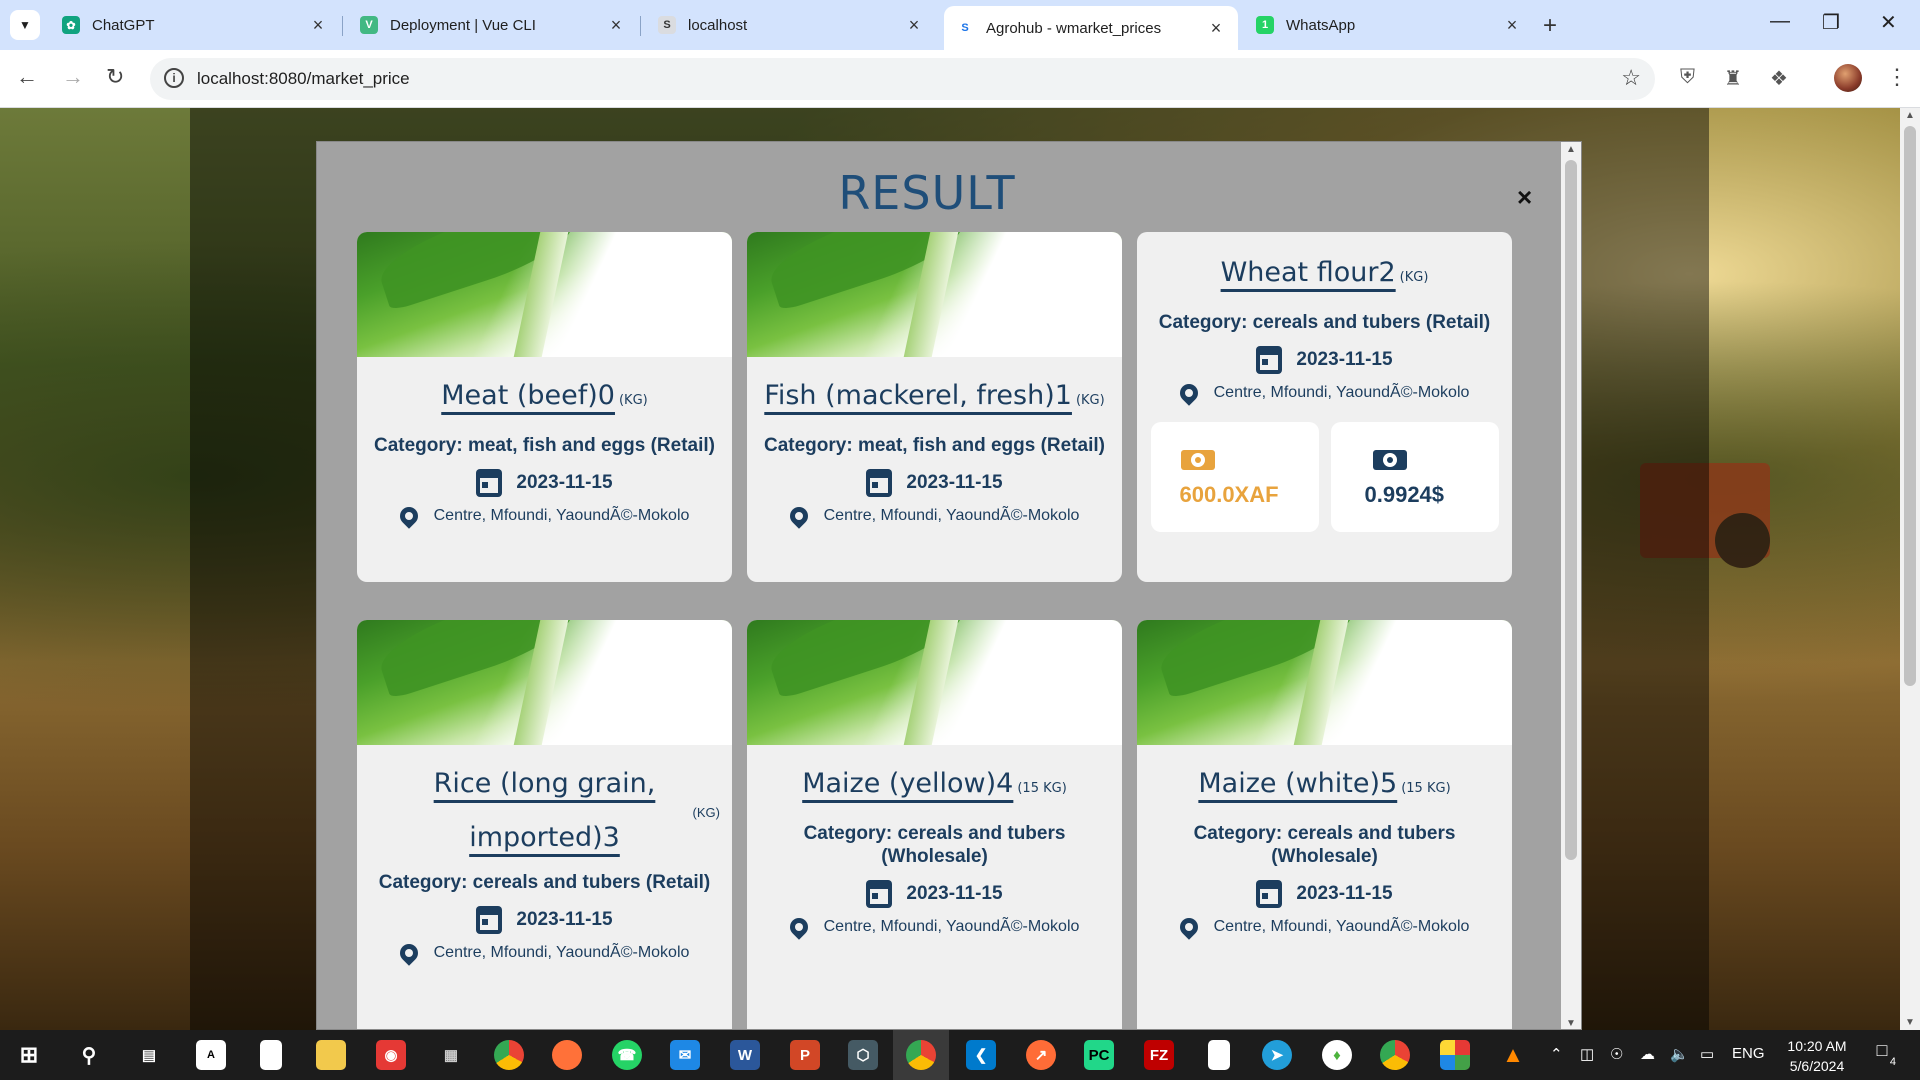 This screenshot has height=1080, width=1920. Describe the element at coordinates (1779, 78) in the screenshot. I see `puzzle-extensions-icon: ❖` at that location.